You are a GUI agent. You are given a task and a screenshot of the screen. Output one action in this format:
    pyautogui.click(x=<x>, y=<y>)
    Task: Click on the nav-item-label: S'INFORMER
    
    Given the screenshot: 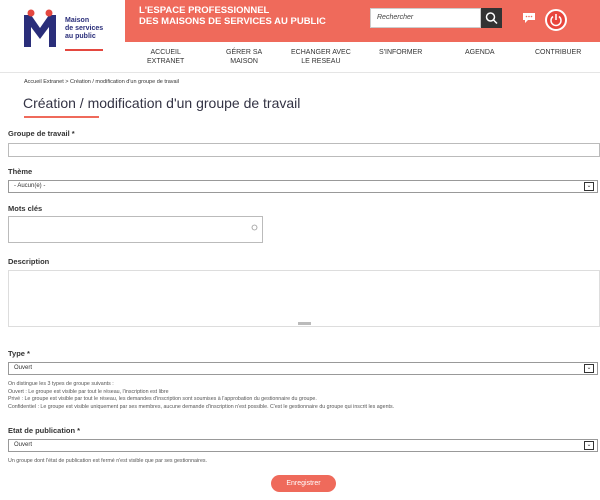 What is the action you would take?
    pyautogui.click(x=401, y=52)
    